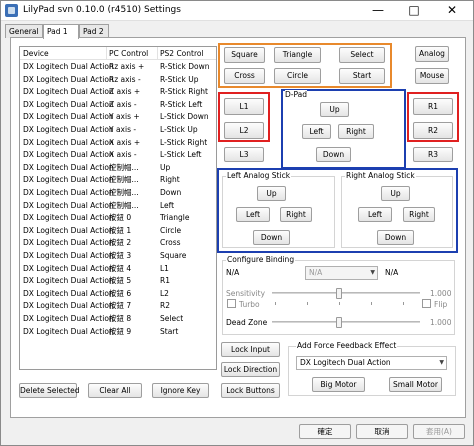 This screenshot has width=474, height=446. What do you see at coordinates (296, 214) in the screenshot?
I see `left-stick-right-button: Right` at bounding box center [296, 214].